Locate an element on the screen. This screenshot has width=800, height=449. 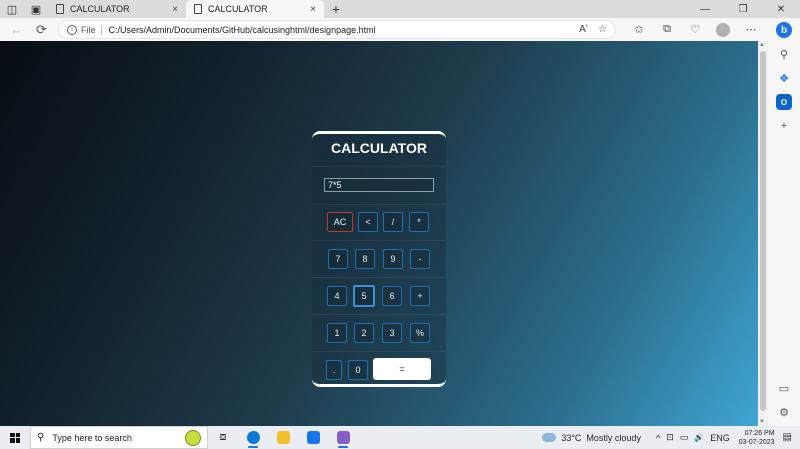
key-0-button: 0 is located at coordinates (358, 370).